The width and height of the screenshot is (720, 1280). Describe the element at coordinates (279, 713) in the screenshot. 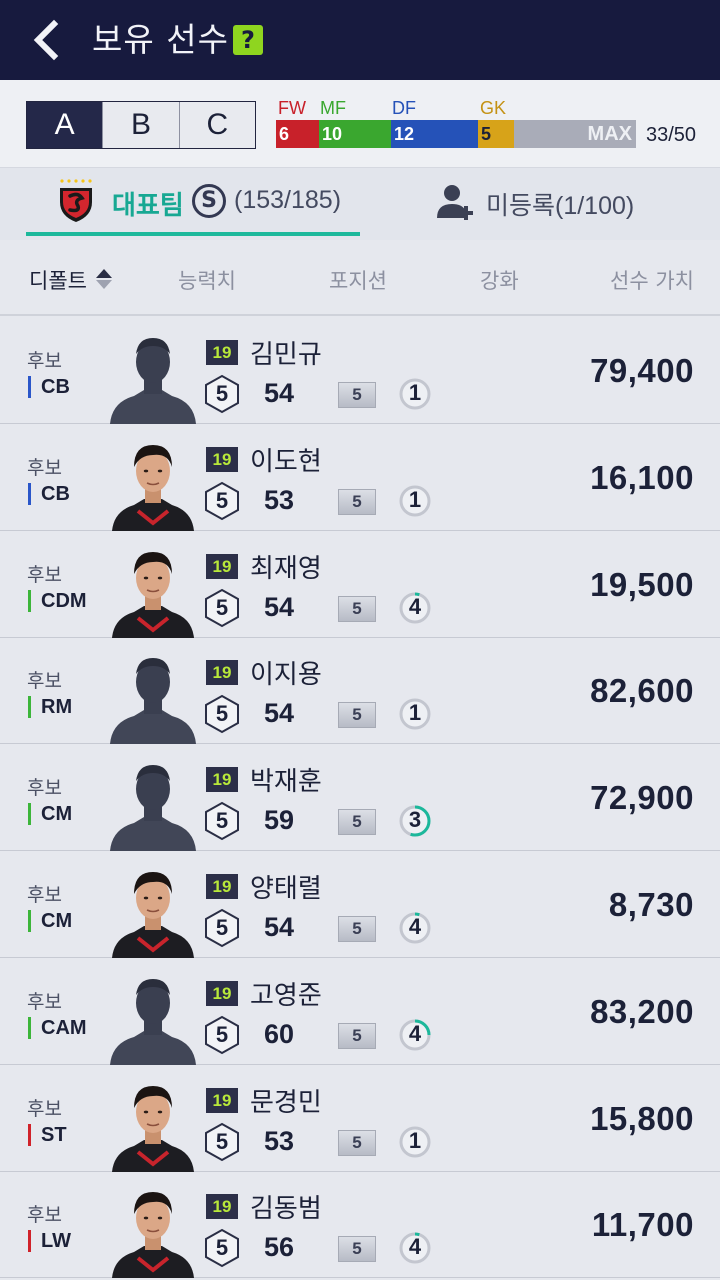

I see `player-ovr: 54` at that location.